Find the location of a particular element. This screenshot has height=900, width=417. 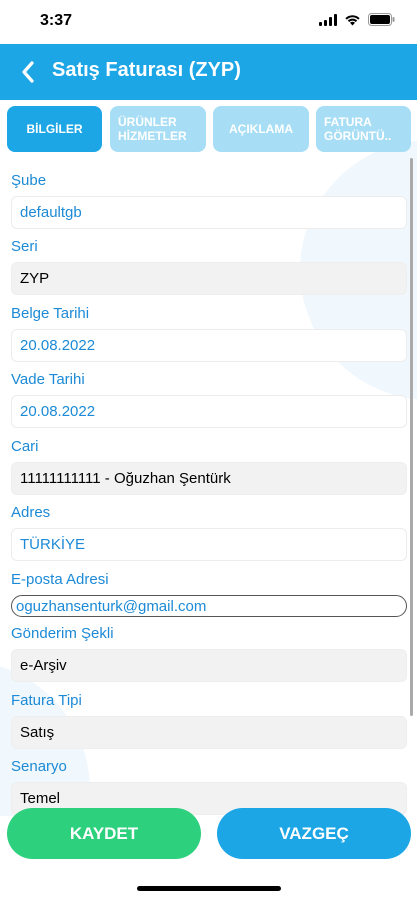

save-button: KAYDET is located at coordinates (104, 833).